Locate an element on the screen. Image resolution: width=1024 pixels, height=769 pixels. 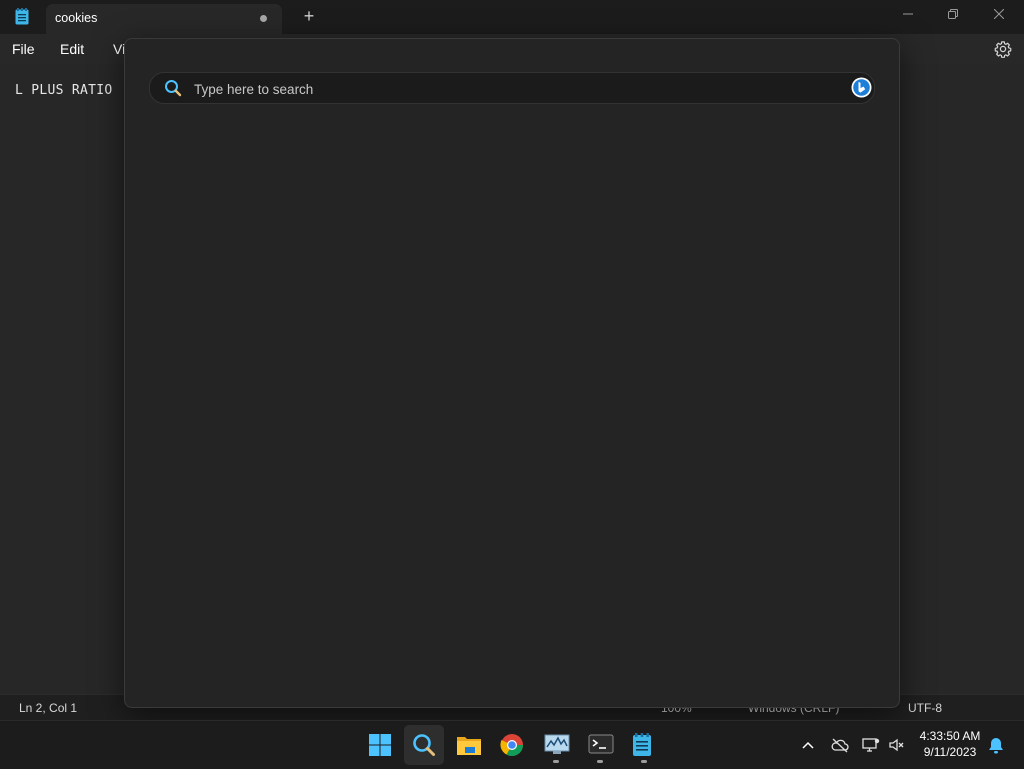
menu-file: File is located at coordinates (23, 49).